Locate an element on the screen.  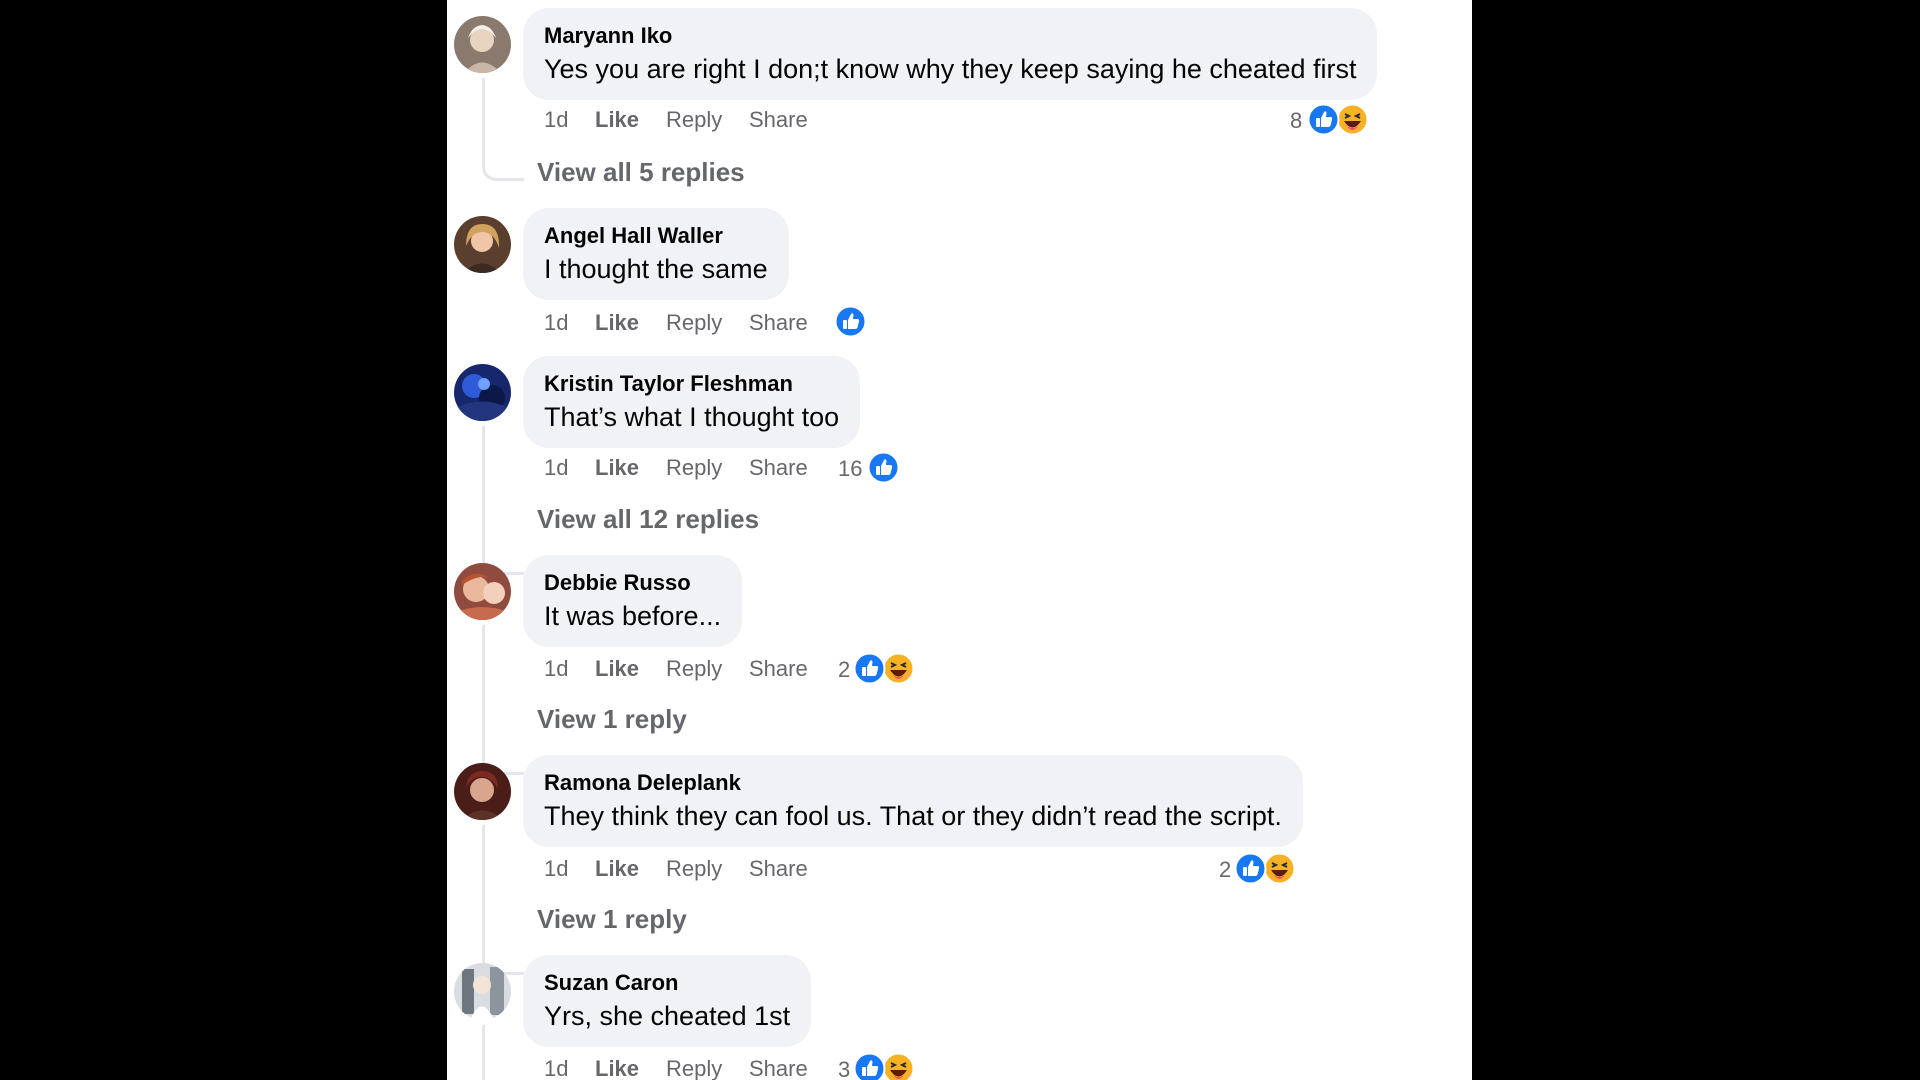
comment-author: Kristin Taylor Fleshman is located at coordinates (691, 384).